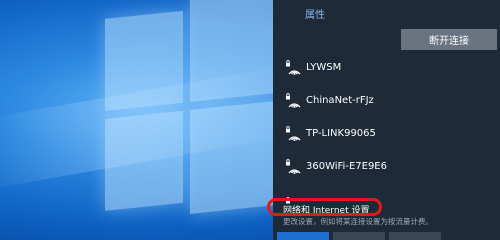 The image size is (500, 240). Describe the element at coordinates (236, 157) in the screenshot. I see `logo-pane-bottom-right` at that location.